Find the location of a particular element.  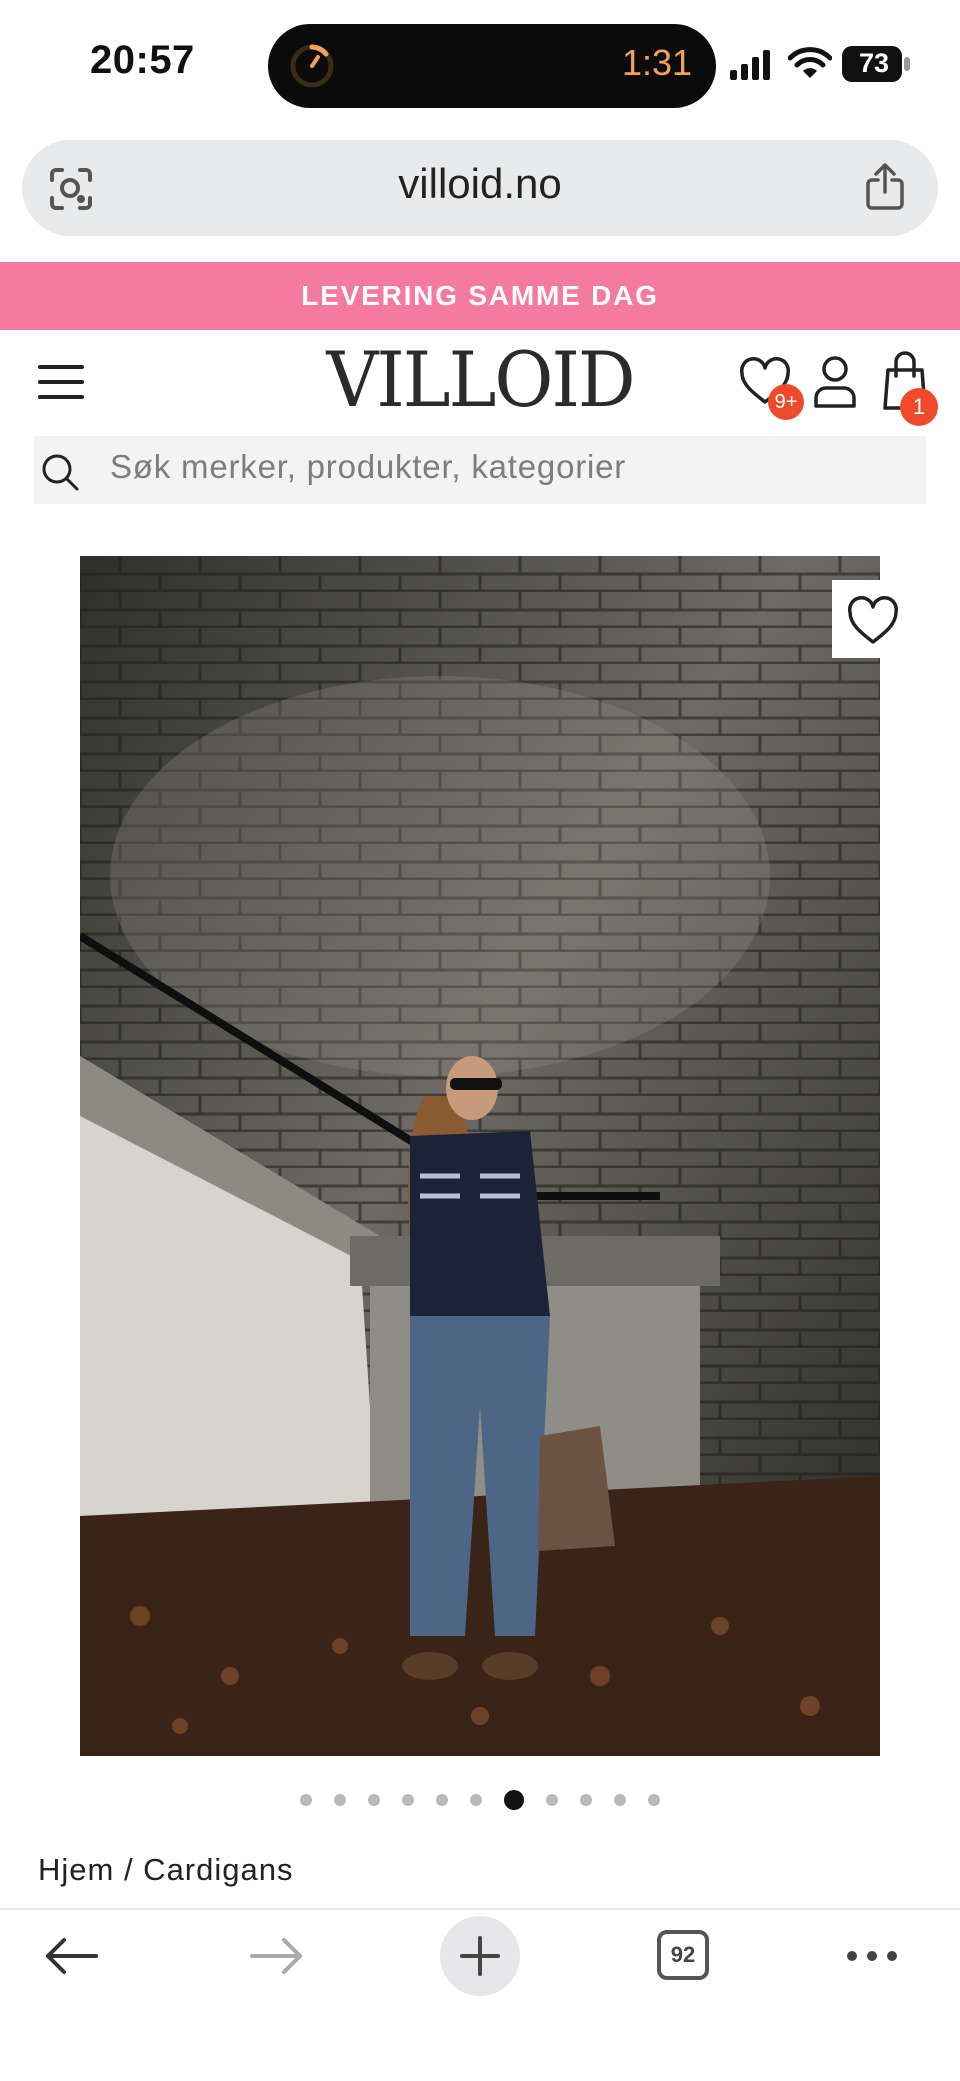

battery-level: 73 is located at coordinates (874, 63).